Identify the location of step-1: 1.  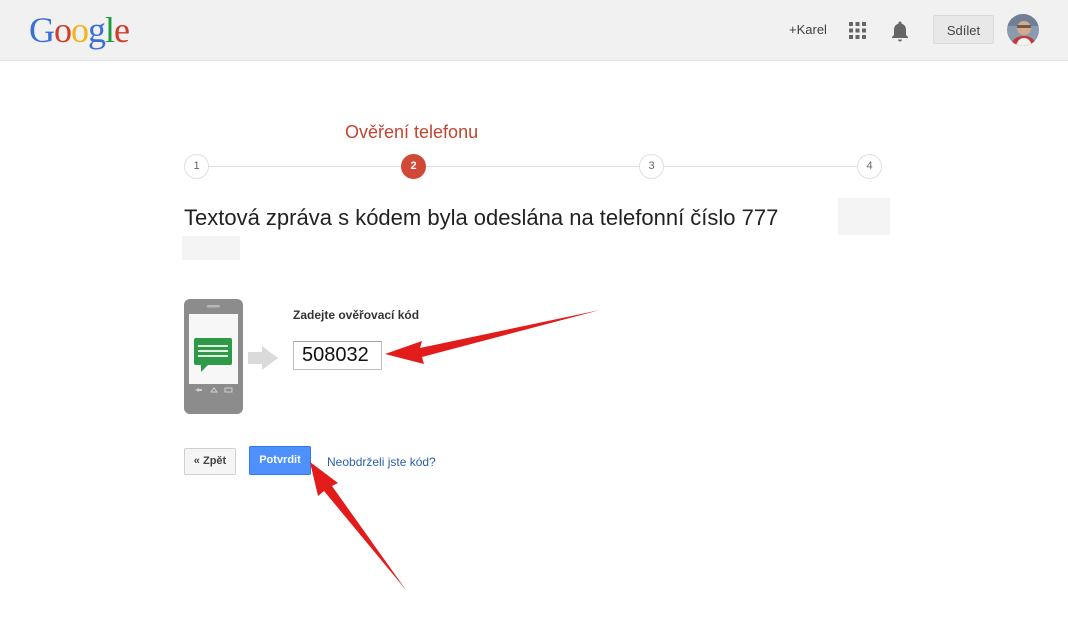
(196, 166).